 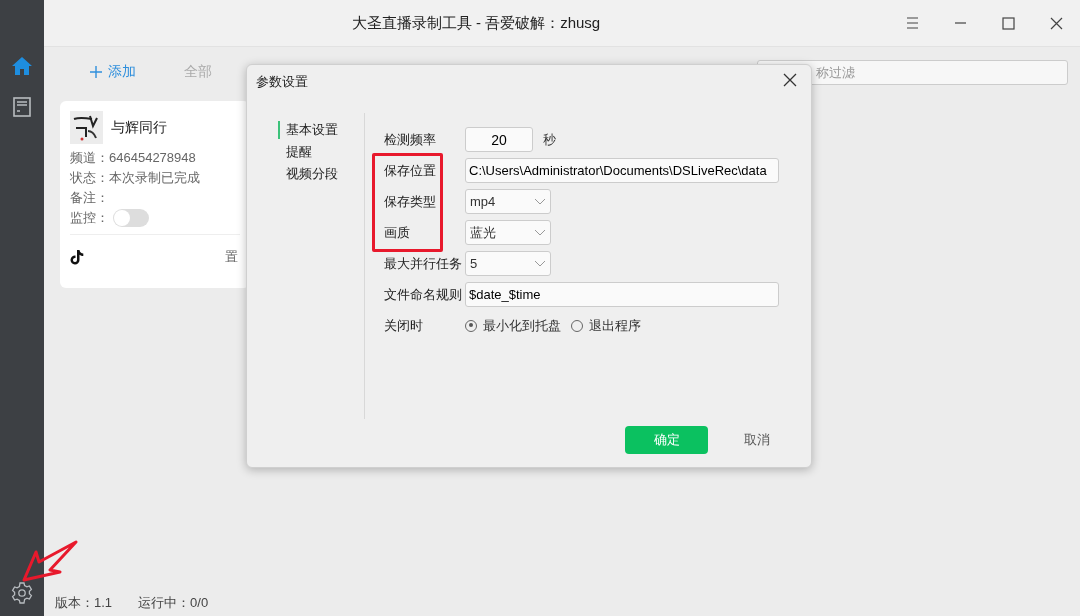 I want to click on settings-icon, so click(x=22, y=593).